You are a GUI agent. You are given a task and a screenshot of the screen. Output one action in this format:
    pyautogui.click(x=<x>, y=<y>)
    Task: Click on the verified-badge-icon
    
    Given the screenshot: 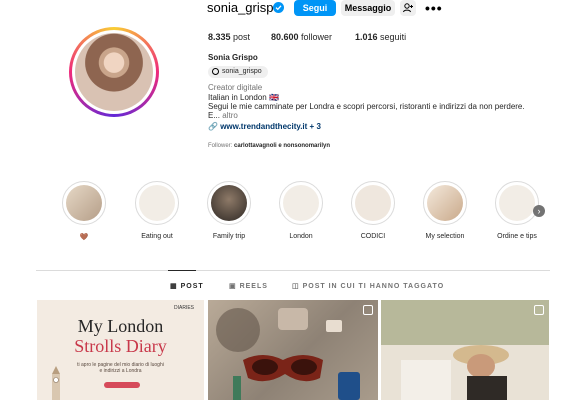 What is the action you would take?
    pyautogui.click(x=278, y=7)
    